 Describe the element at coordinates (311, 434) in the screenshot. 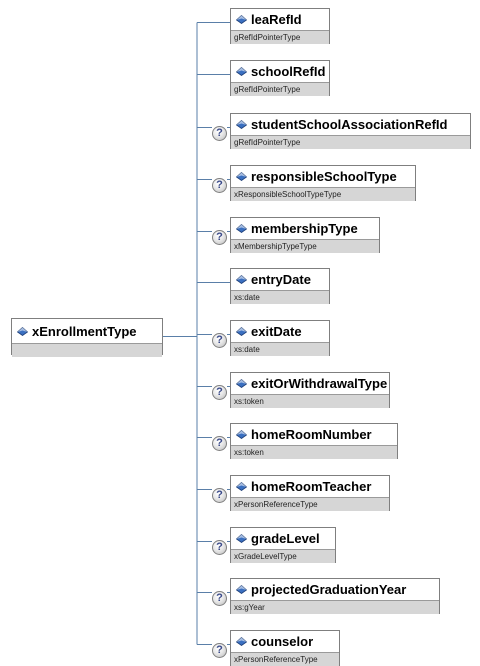

I see `element-name: homeRoomNumber` at that location.